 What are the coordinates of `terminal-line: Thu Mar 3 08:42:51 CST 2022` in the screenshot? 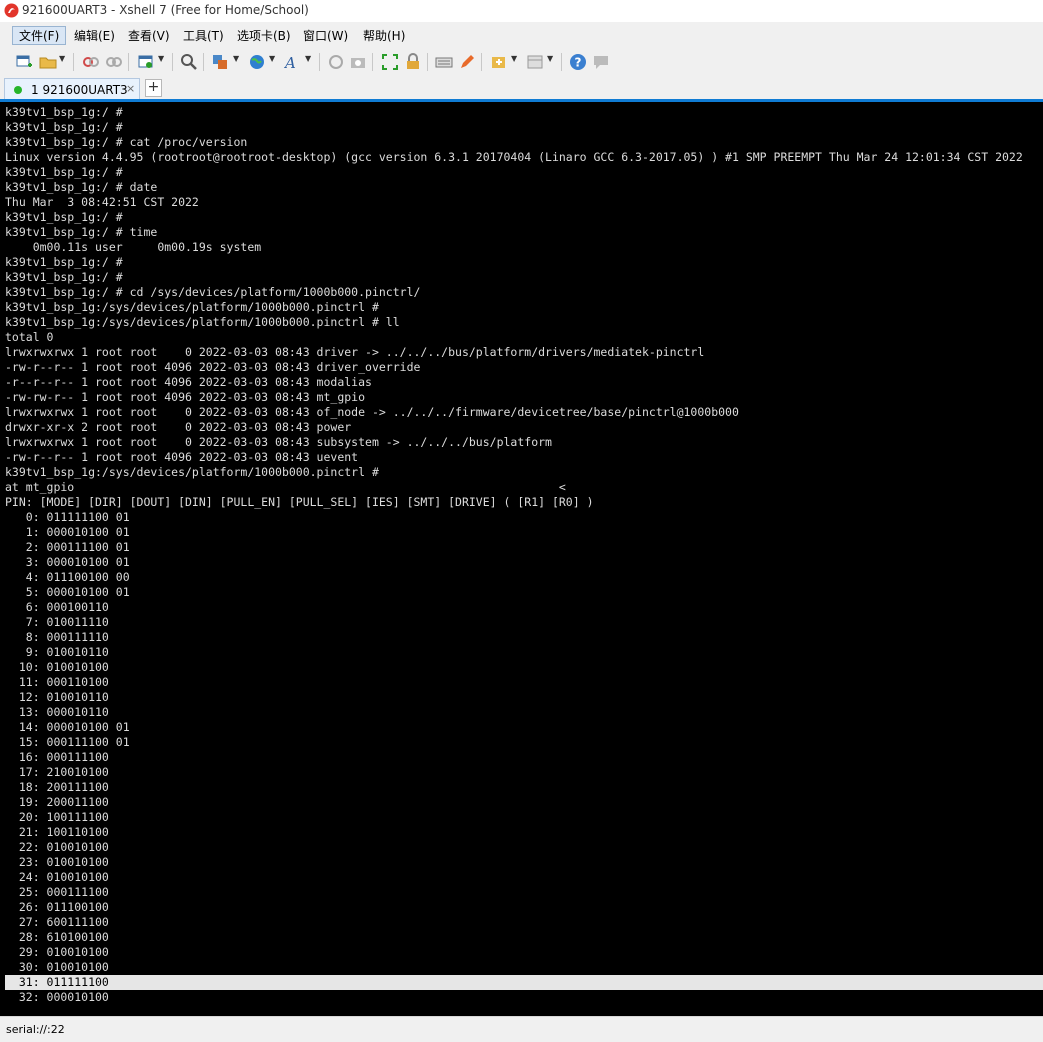 It's located at (102, 202).